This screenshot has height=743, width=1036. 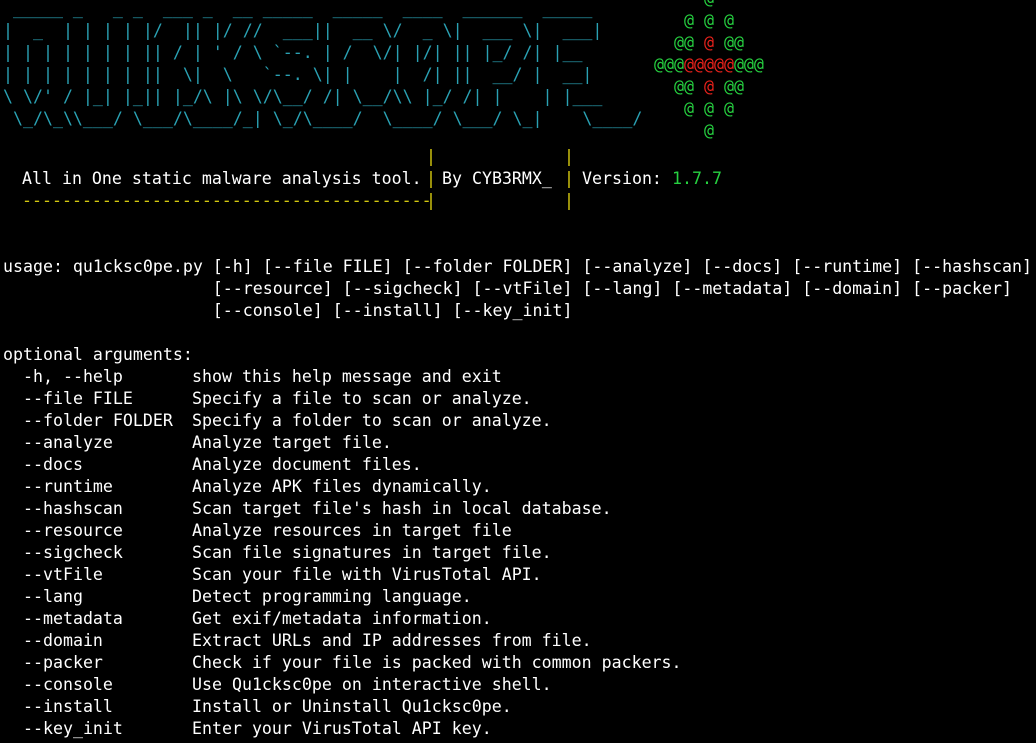 What do you see at coordinates (68, 486) in the screenshot?
I see `argument-flag: --runtime` at bounding box center [68, 486].